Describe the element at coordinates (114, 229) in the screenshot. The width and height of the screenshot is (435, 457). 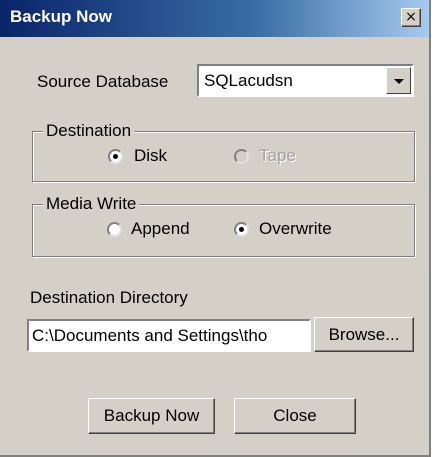
I see `append-radio` at that location.